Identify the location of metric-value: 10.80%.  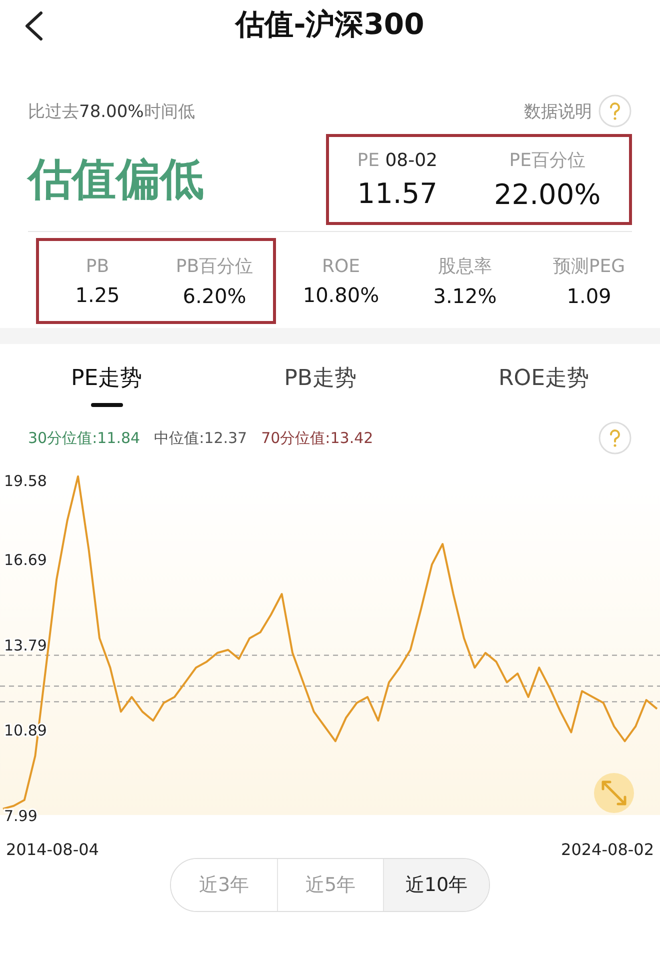
(341, 294).